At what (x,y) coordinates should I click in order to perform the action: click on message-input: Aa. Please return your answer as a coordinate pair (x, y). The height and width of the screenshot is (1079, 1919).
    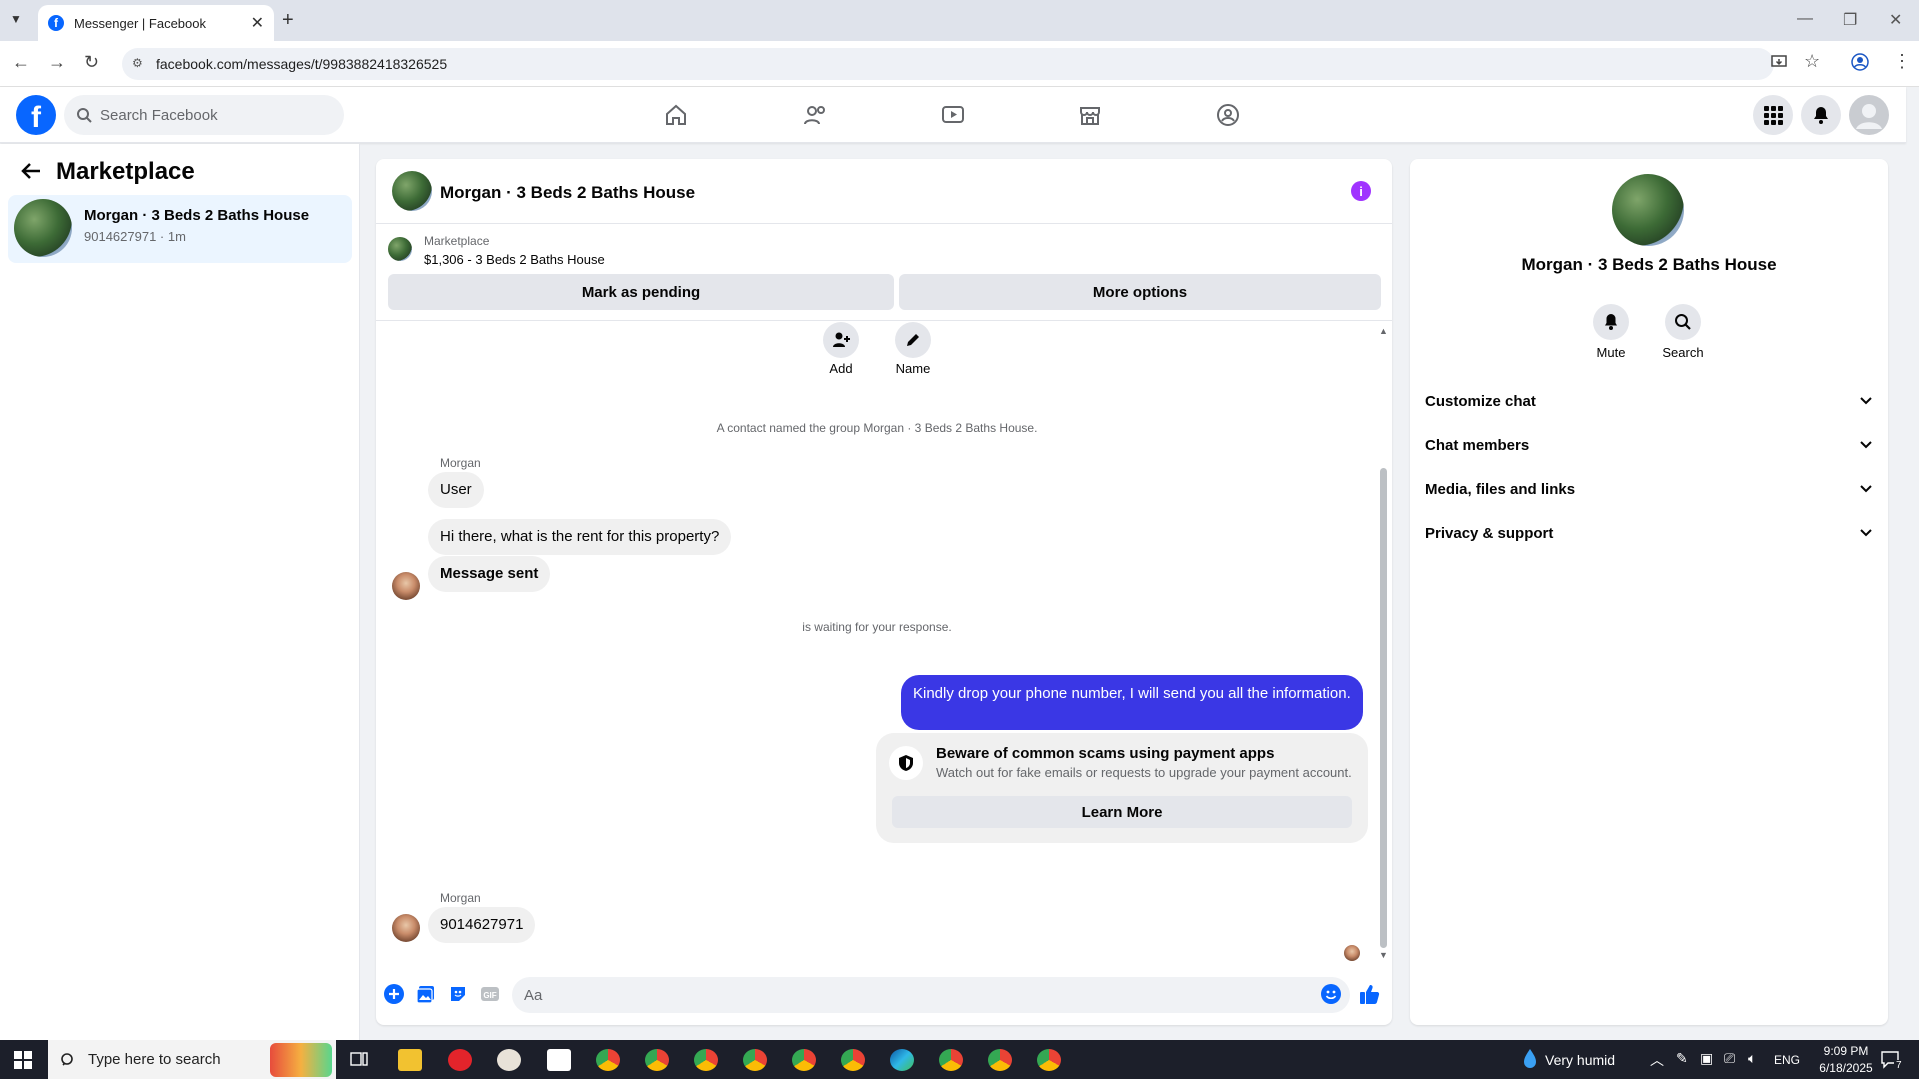
    Looking at the image, I should click on (931, 995).